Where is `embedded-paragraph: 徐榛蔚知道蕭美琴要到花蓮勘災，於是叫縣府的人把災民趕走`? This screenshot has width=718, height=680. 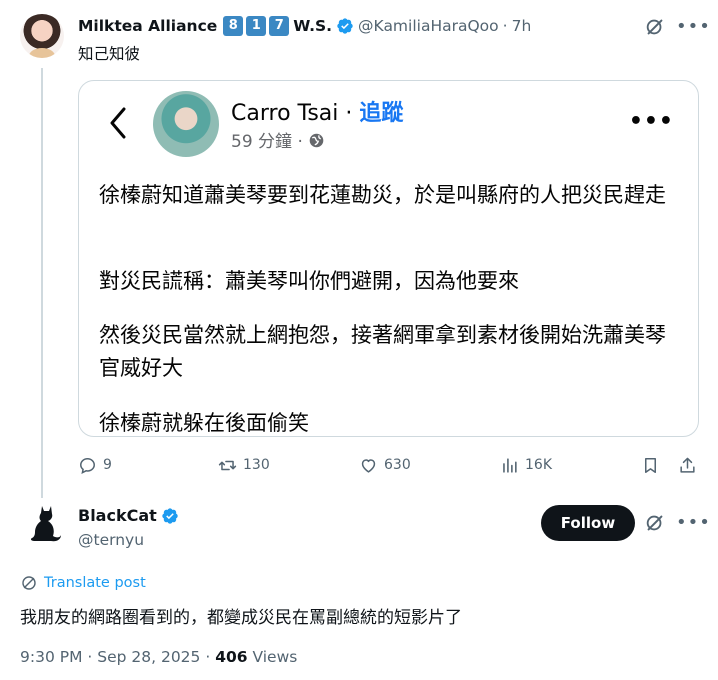 embedded-paragraph: 徐榛蔚知道蕭美琴要到花蓮勘災，於是叫縣府的人把災民趕走 is located at coordinates (382, 195).